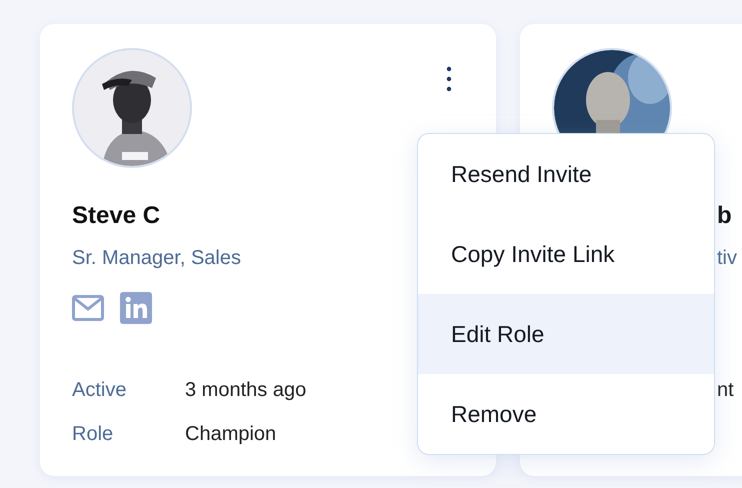  What do you see at coordinates (725, 216) in the screenshot?
I see `person-name: b` at bounding box center [725, 216].